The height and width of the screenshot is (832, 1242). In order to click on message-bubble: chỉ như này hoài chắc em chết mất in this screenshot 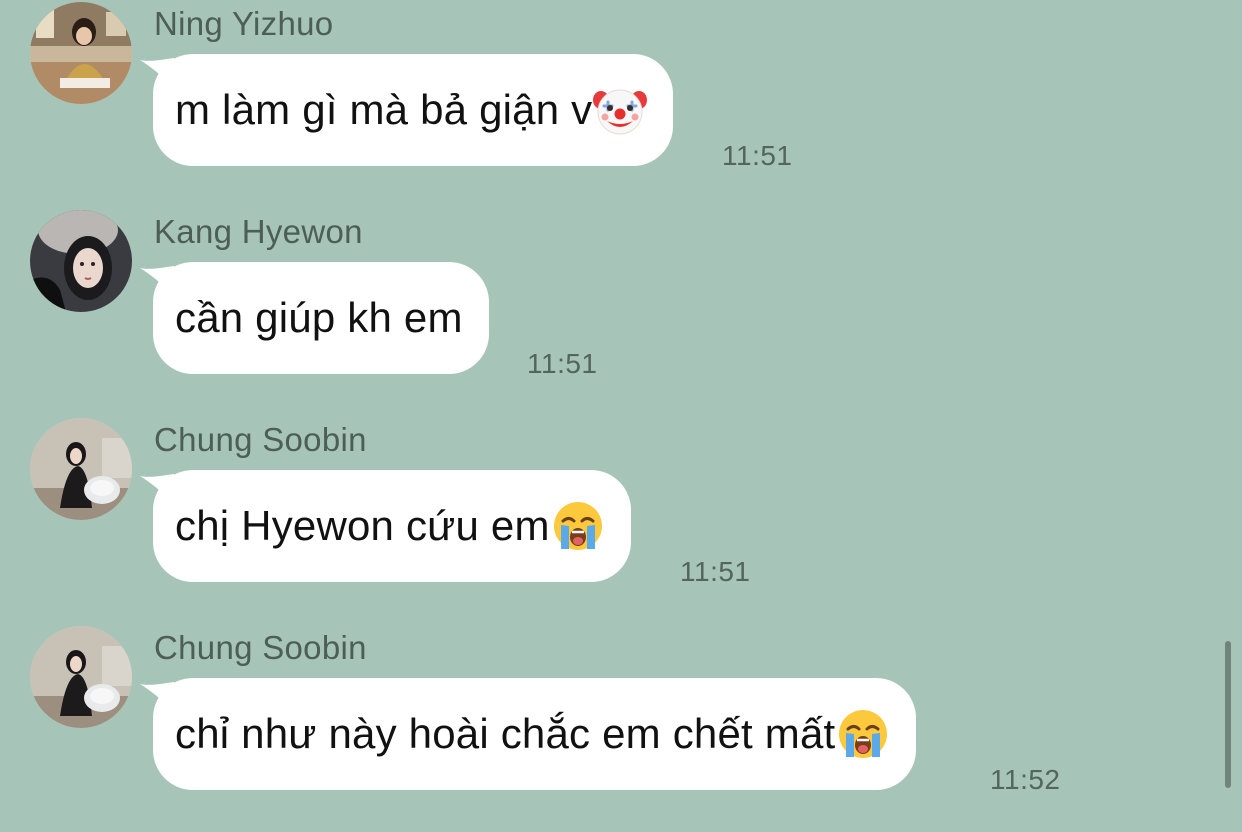, I will do `click(535, 734)`.